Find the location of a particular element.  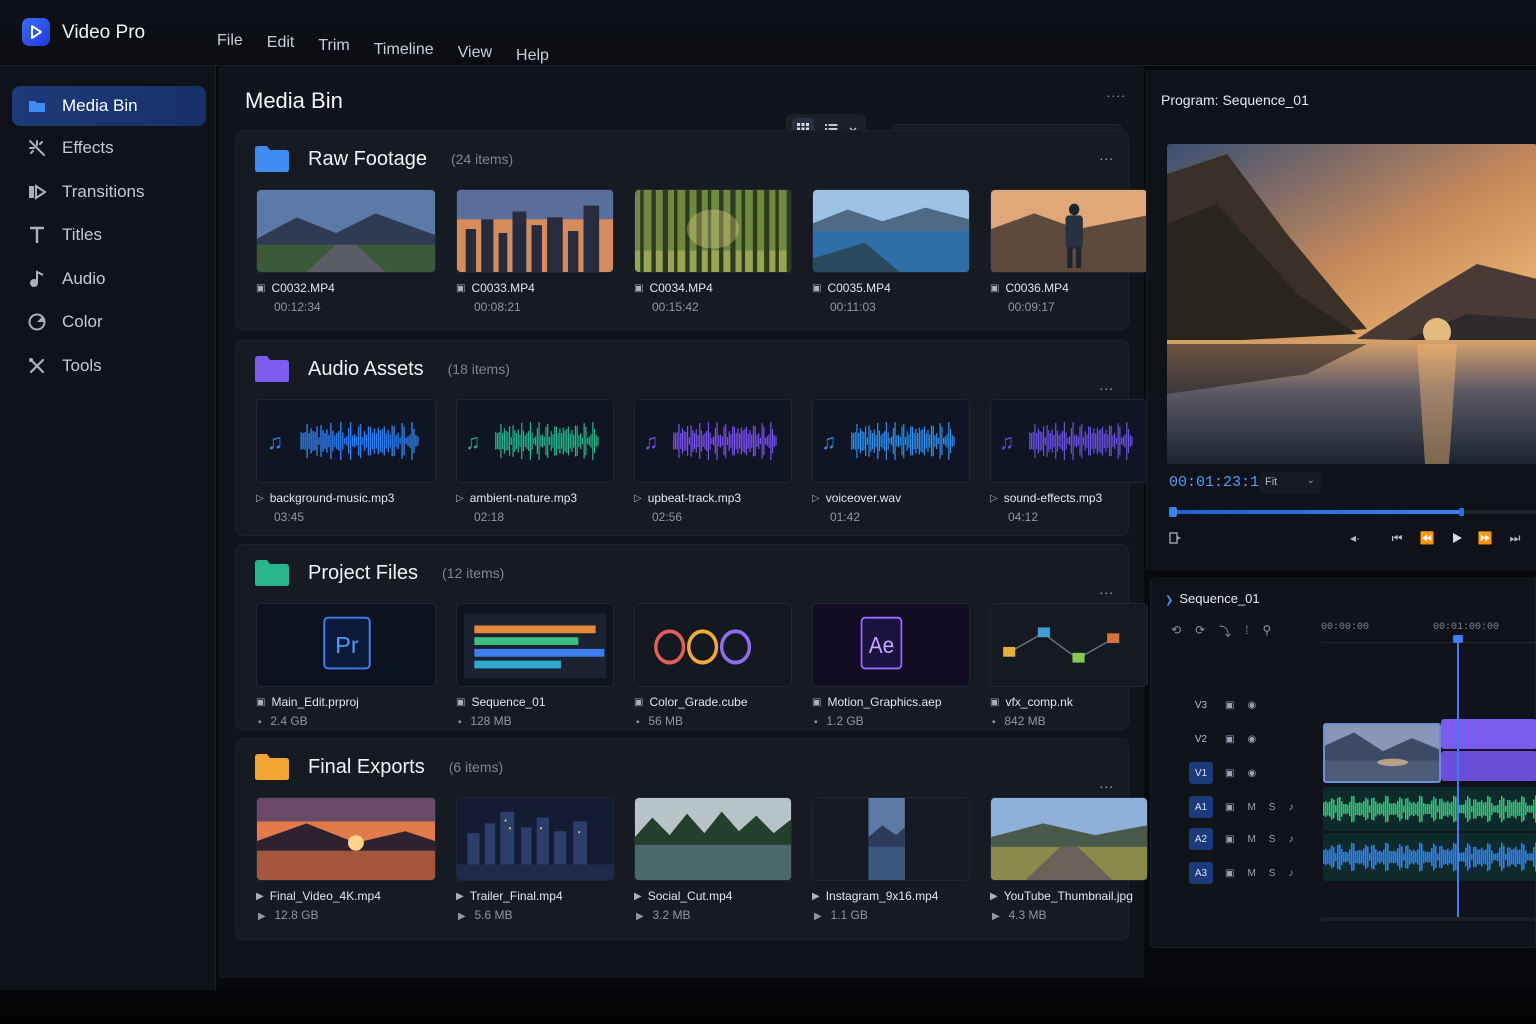

media-card: ▣ Color_Grade.cube ▪ 56 MB is located at coordinates (713, 665).